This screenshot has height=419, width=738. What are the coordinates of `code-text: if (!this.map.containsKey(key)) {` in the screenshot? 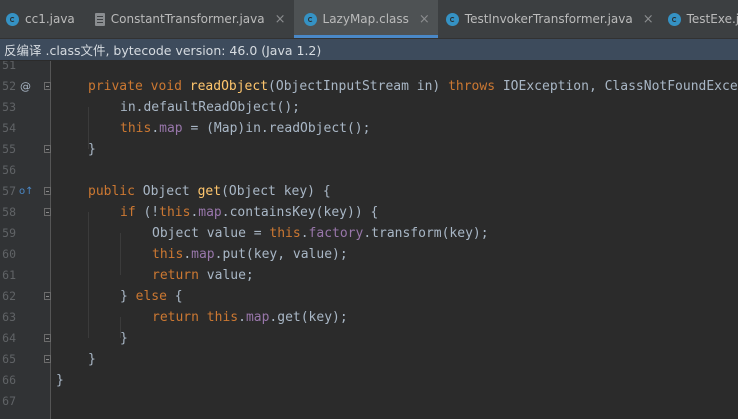 It's located at (249, 212).